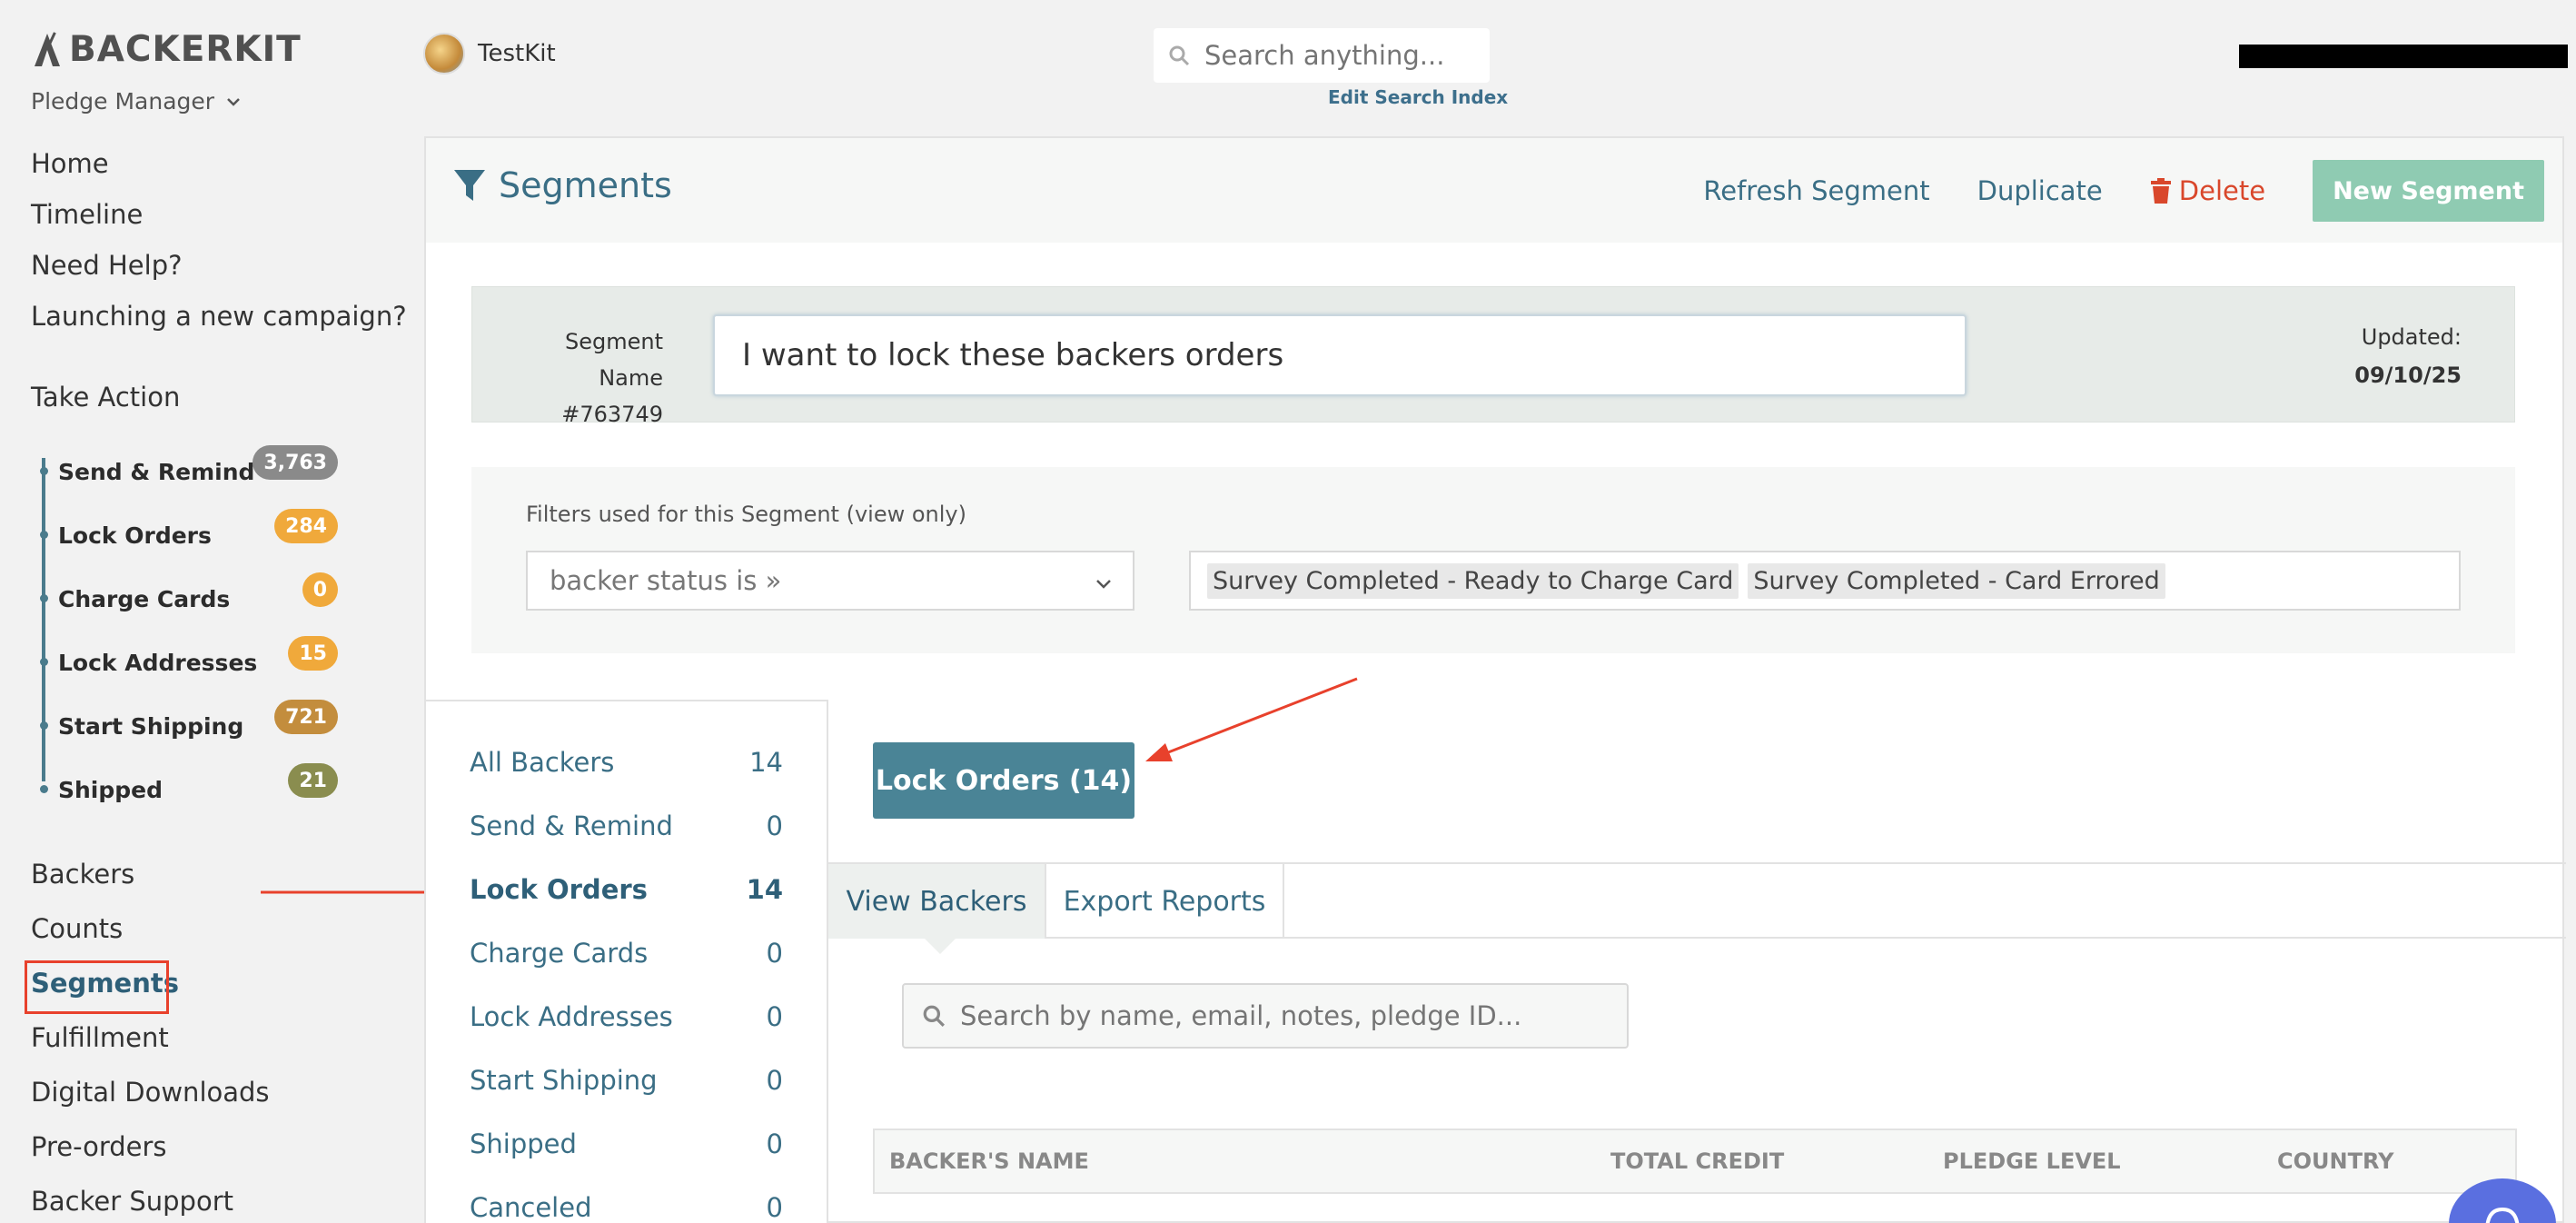 The image size is (2576, 1223). I want to click on duplicate-button: Duplicate, so click(2040, 191).